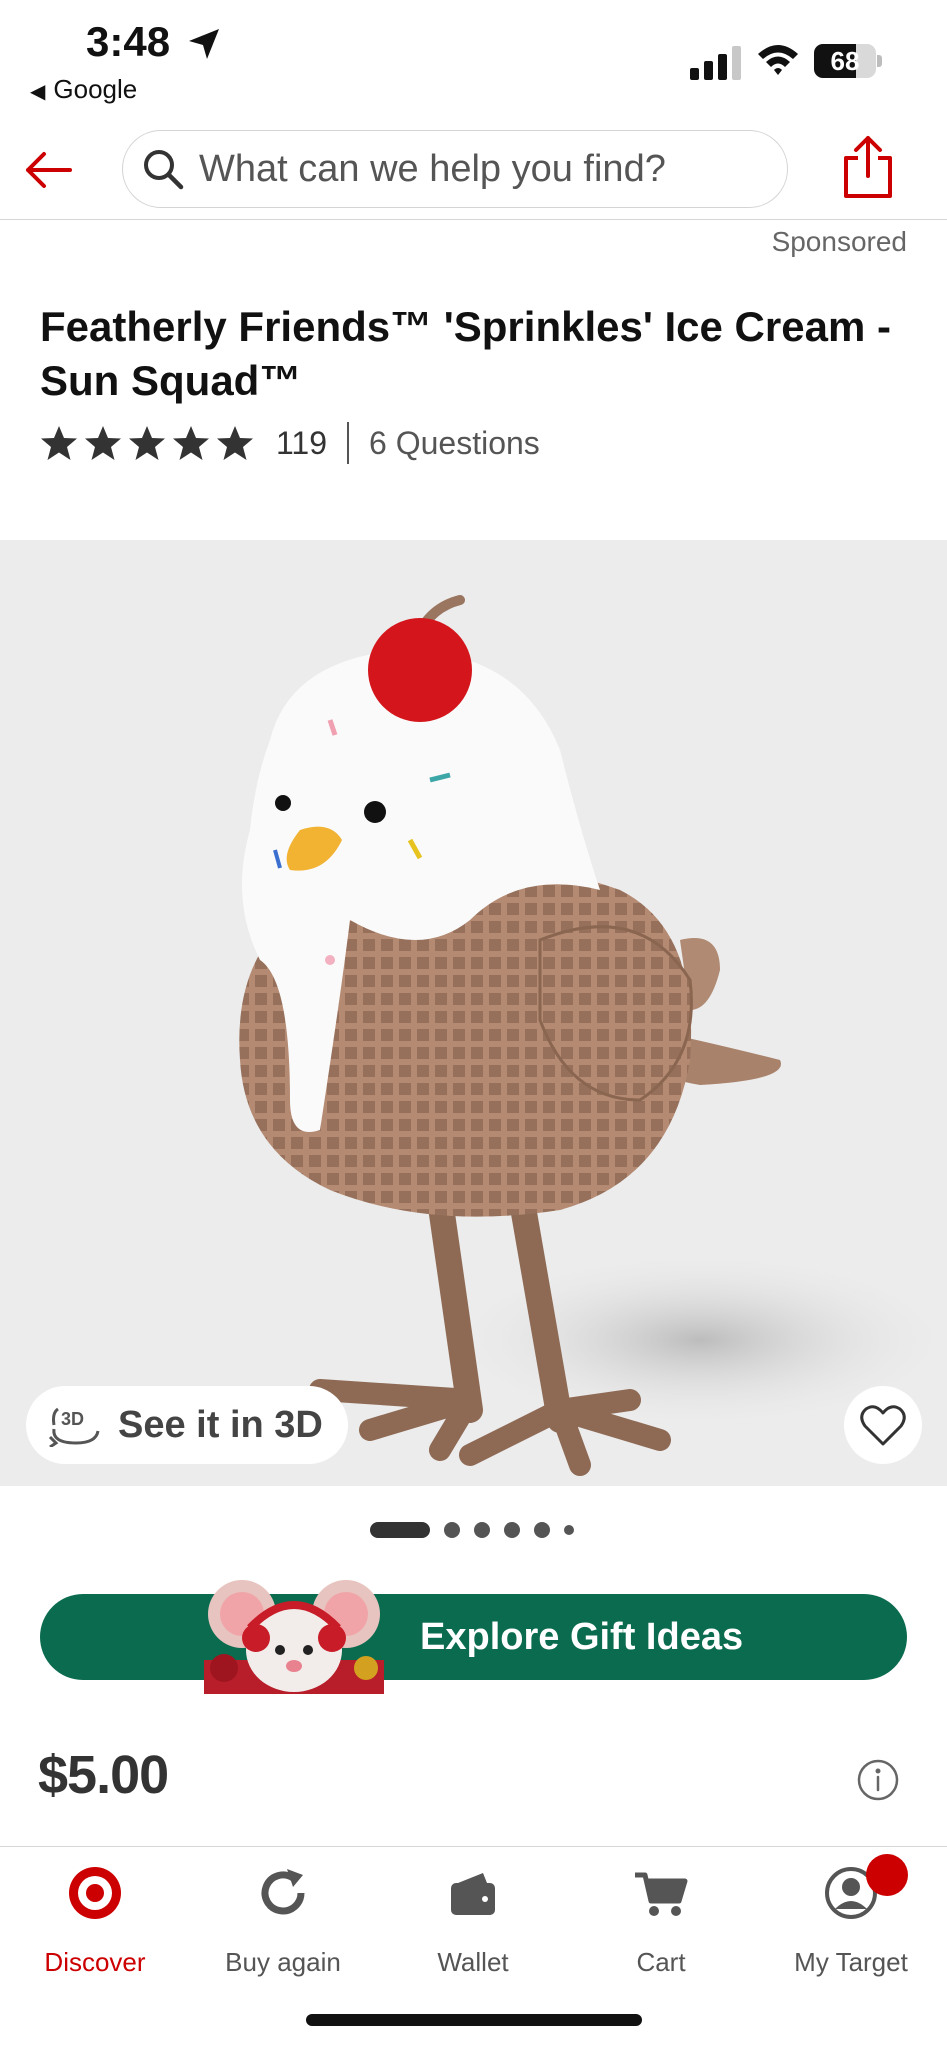 The image size is (947, 2048). I want to click on info-icon, so click(878, 1780).